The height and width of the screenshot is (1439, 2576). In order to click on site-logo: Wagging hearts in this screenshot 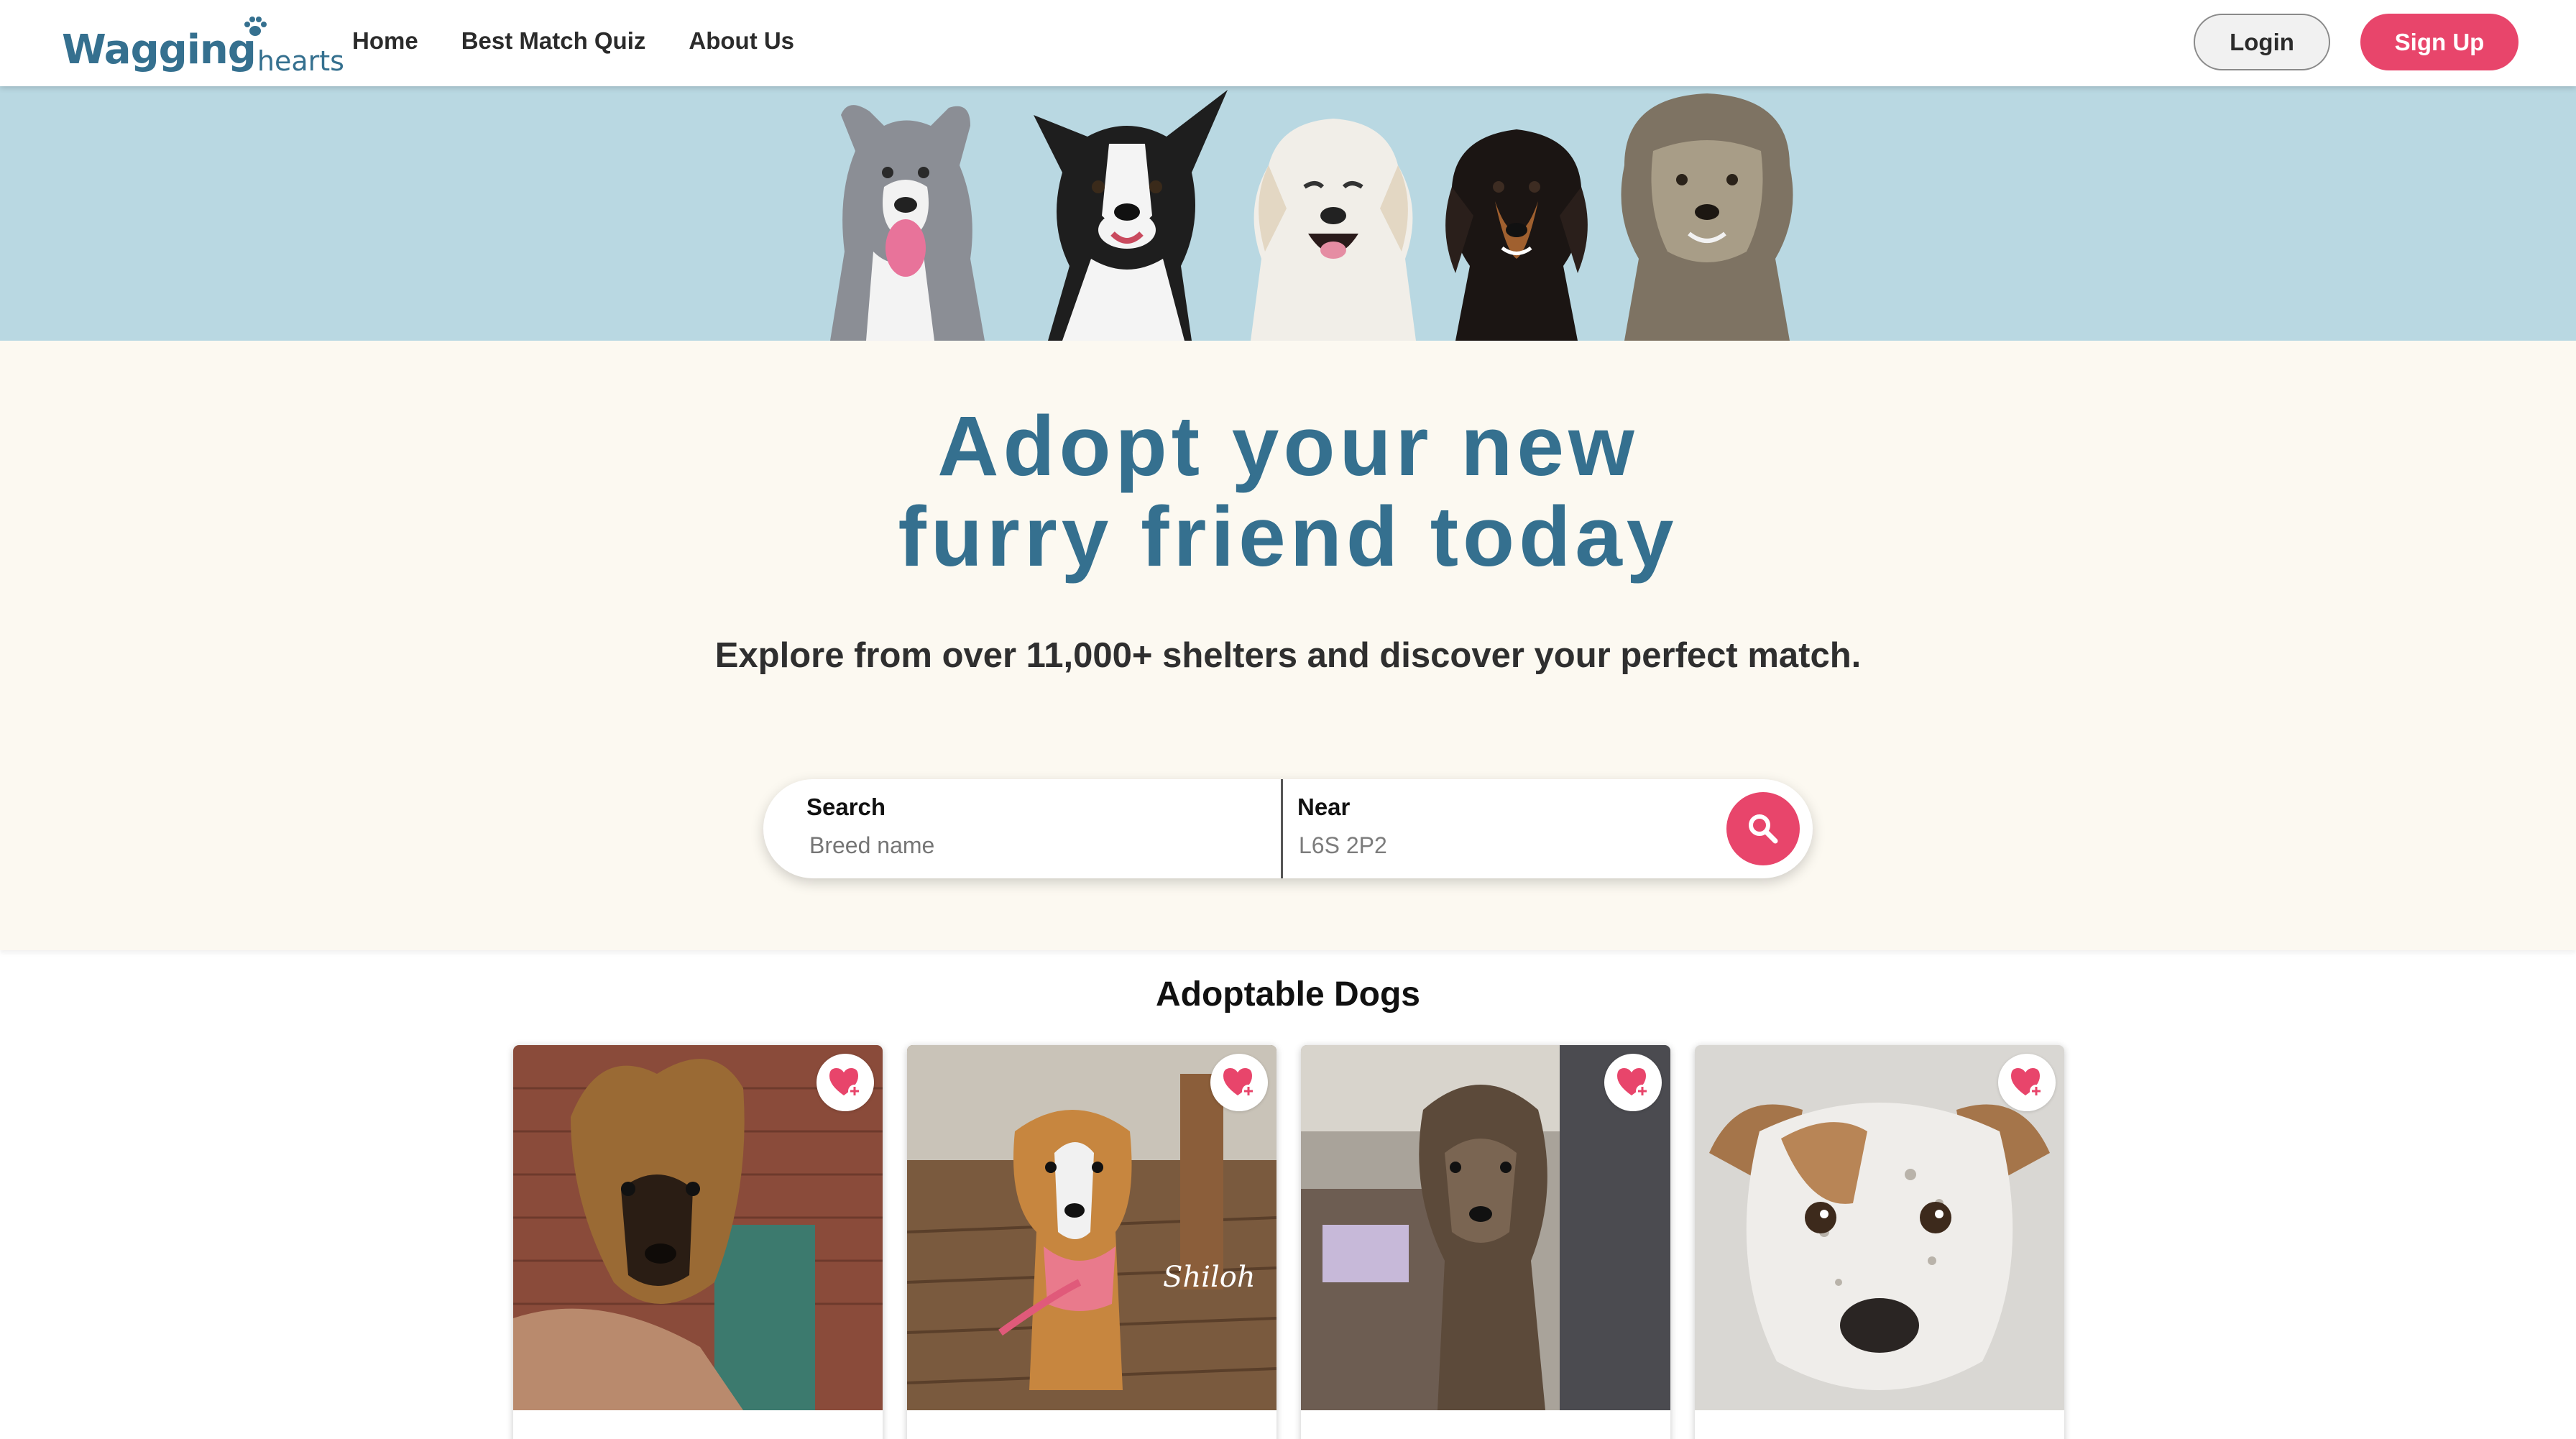, I will do `click(203, 44)`.